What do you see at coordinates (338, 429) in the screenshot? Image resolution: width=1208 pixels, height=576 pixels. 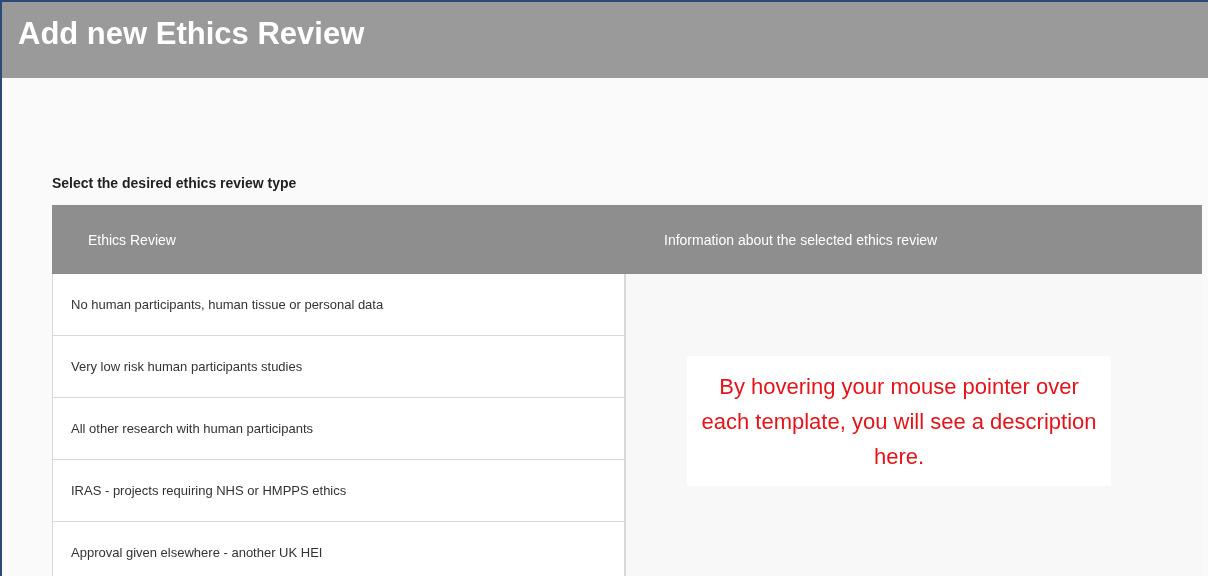 I see `review-type-option: All other research with human participants` at bounding box center [338, 429].